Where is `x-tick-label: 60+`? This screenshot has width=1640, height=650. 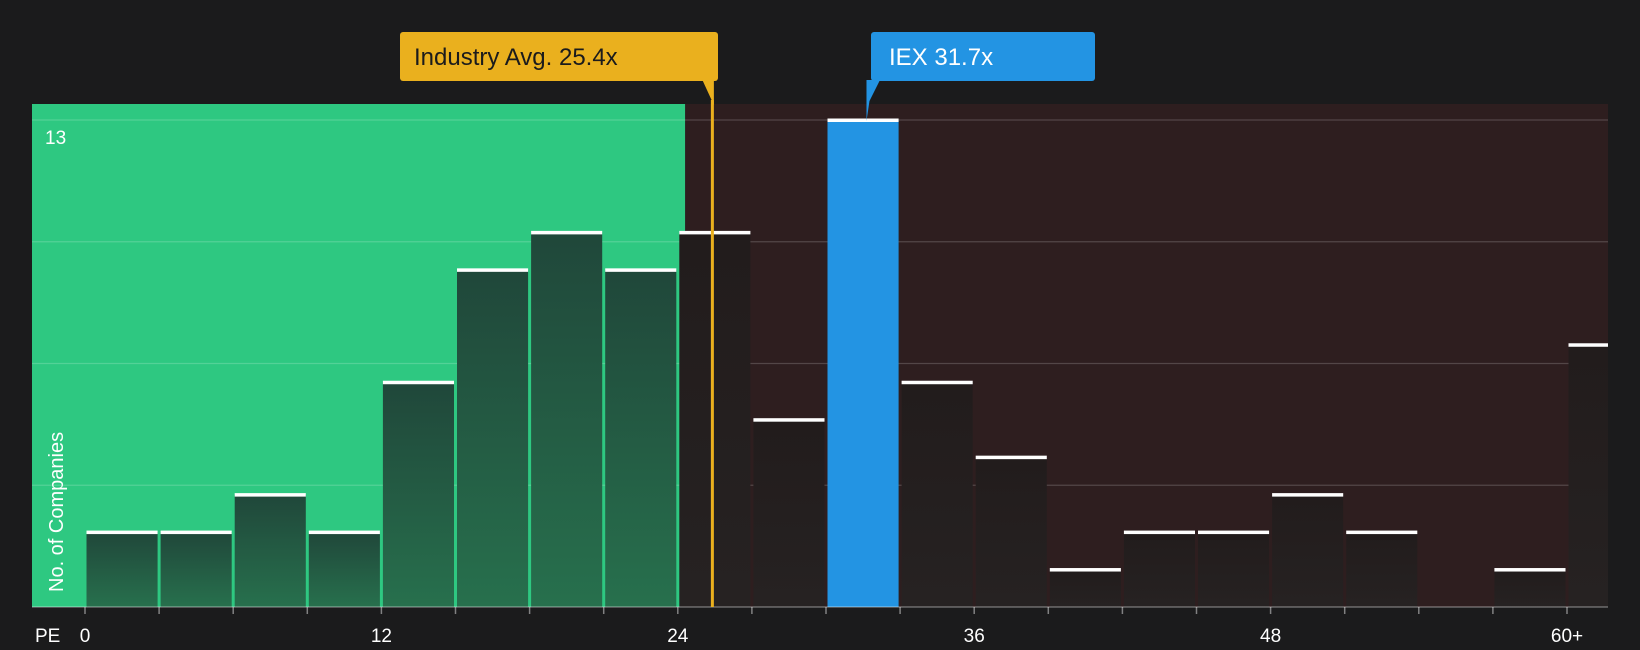 x-tick-label: 60+ is located at coordinates (1567, 636).